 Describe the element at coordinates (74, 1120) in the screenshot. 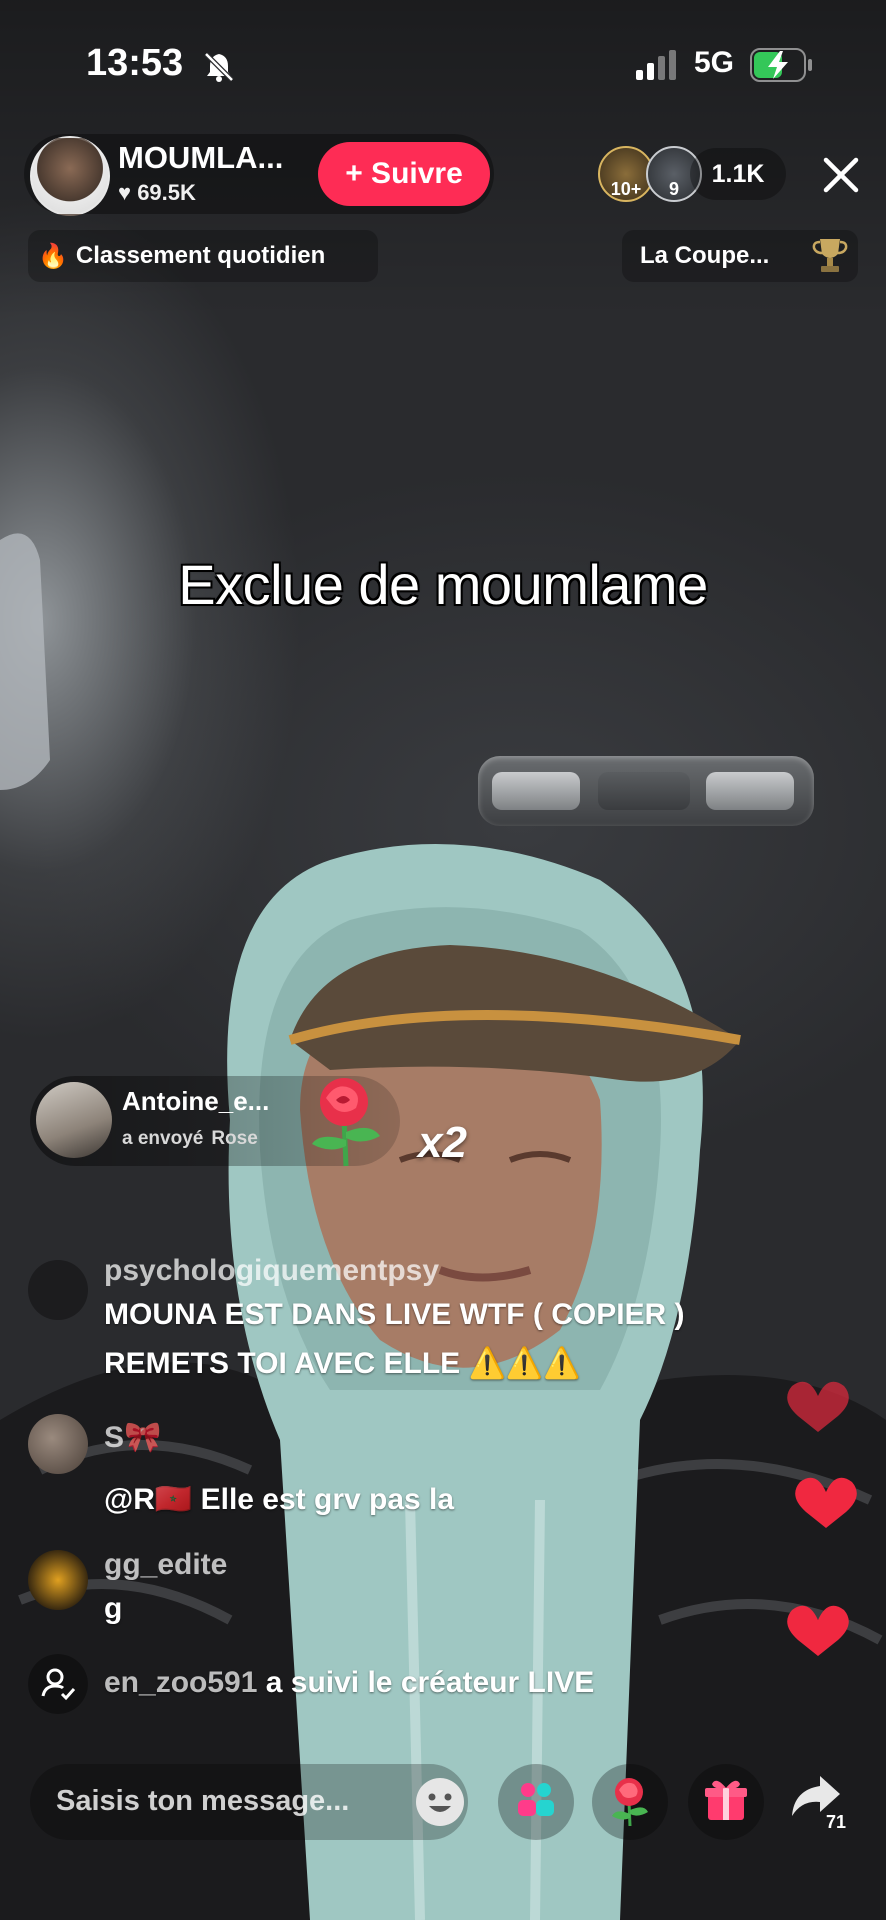

I see `gift-sender-avatar` at that location.